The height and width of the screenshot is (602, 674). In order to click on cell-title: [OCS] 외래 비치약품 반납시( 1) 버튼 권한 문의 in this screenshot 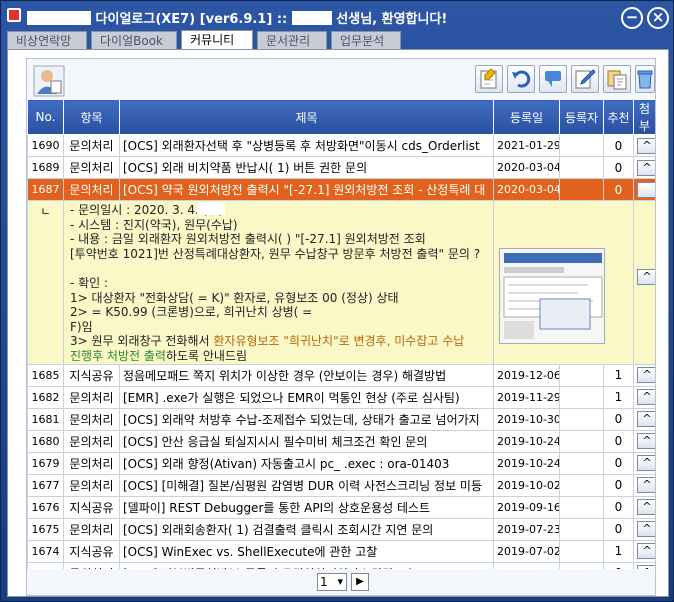, I will do `click(306, 167)`.